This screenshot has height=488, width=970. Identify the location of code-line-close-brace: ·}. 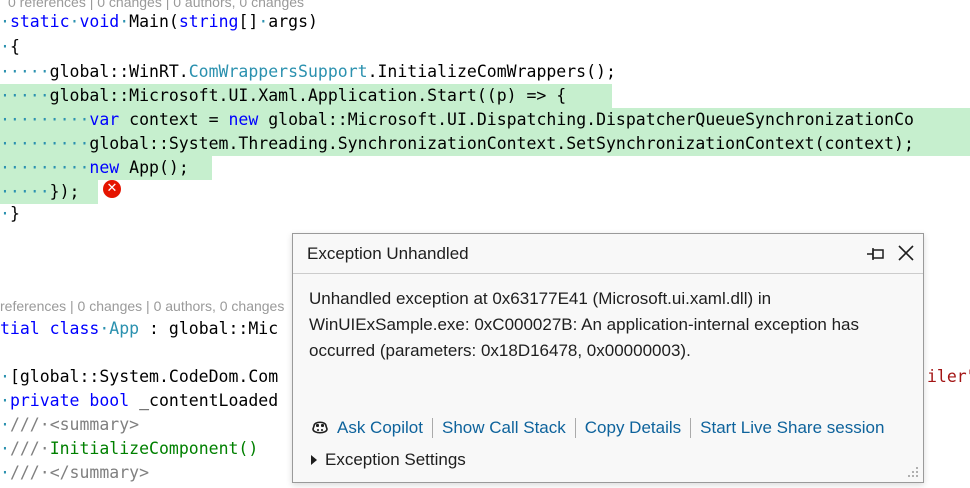
(10, 213).